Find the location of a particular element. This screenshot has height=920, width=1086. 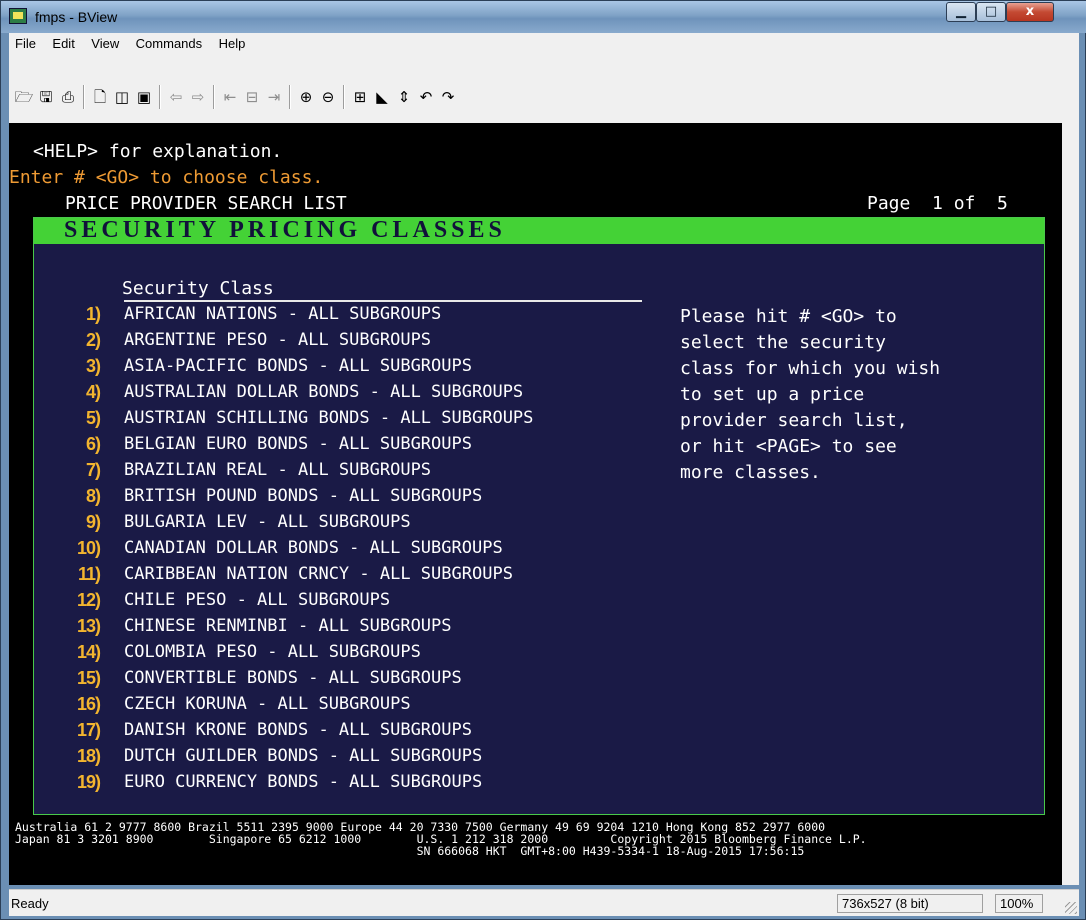

class-list-item: 9) BULGARIA LEV - ALL SUBGROUPS is located at coordinates (364, 525).